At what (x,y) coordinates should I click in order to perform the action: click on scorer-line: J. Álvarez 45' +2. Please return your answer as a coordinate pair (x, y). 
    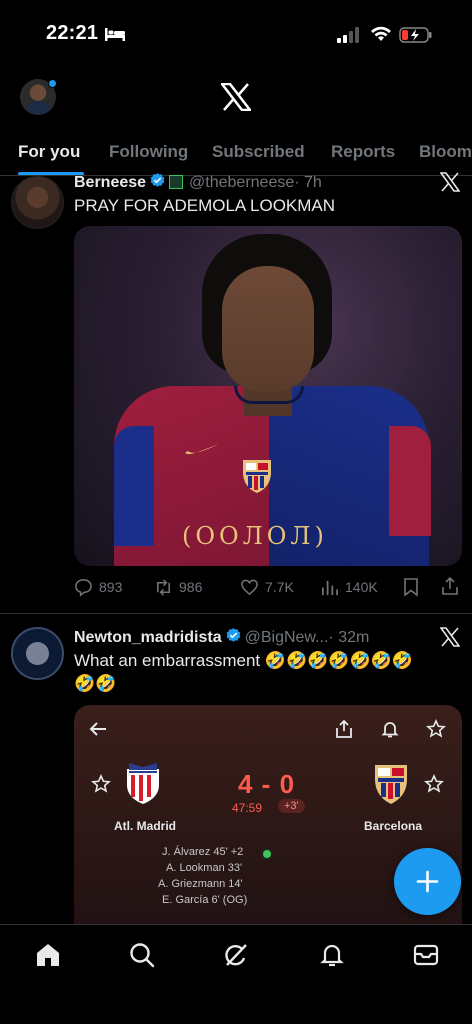
    Looking at the image, I should click on (203, 852).